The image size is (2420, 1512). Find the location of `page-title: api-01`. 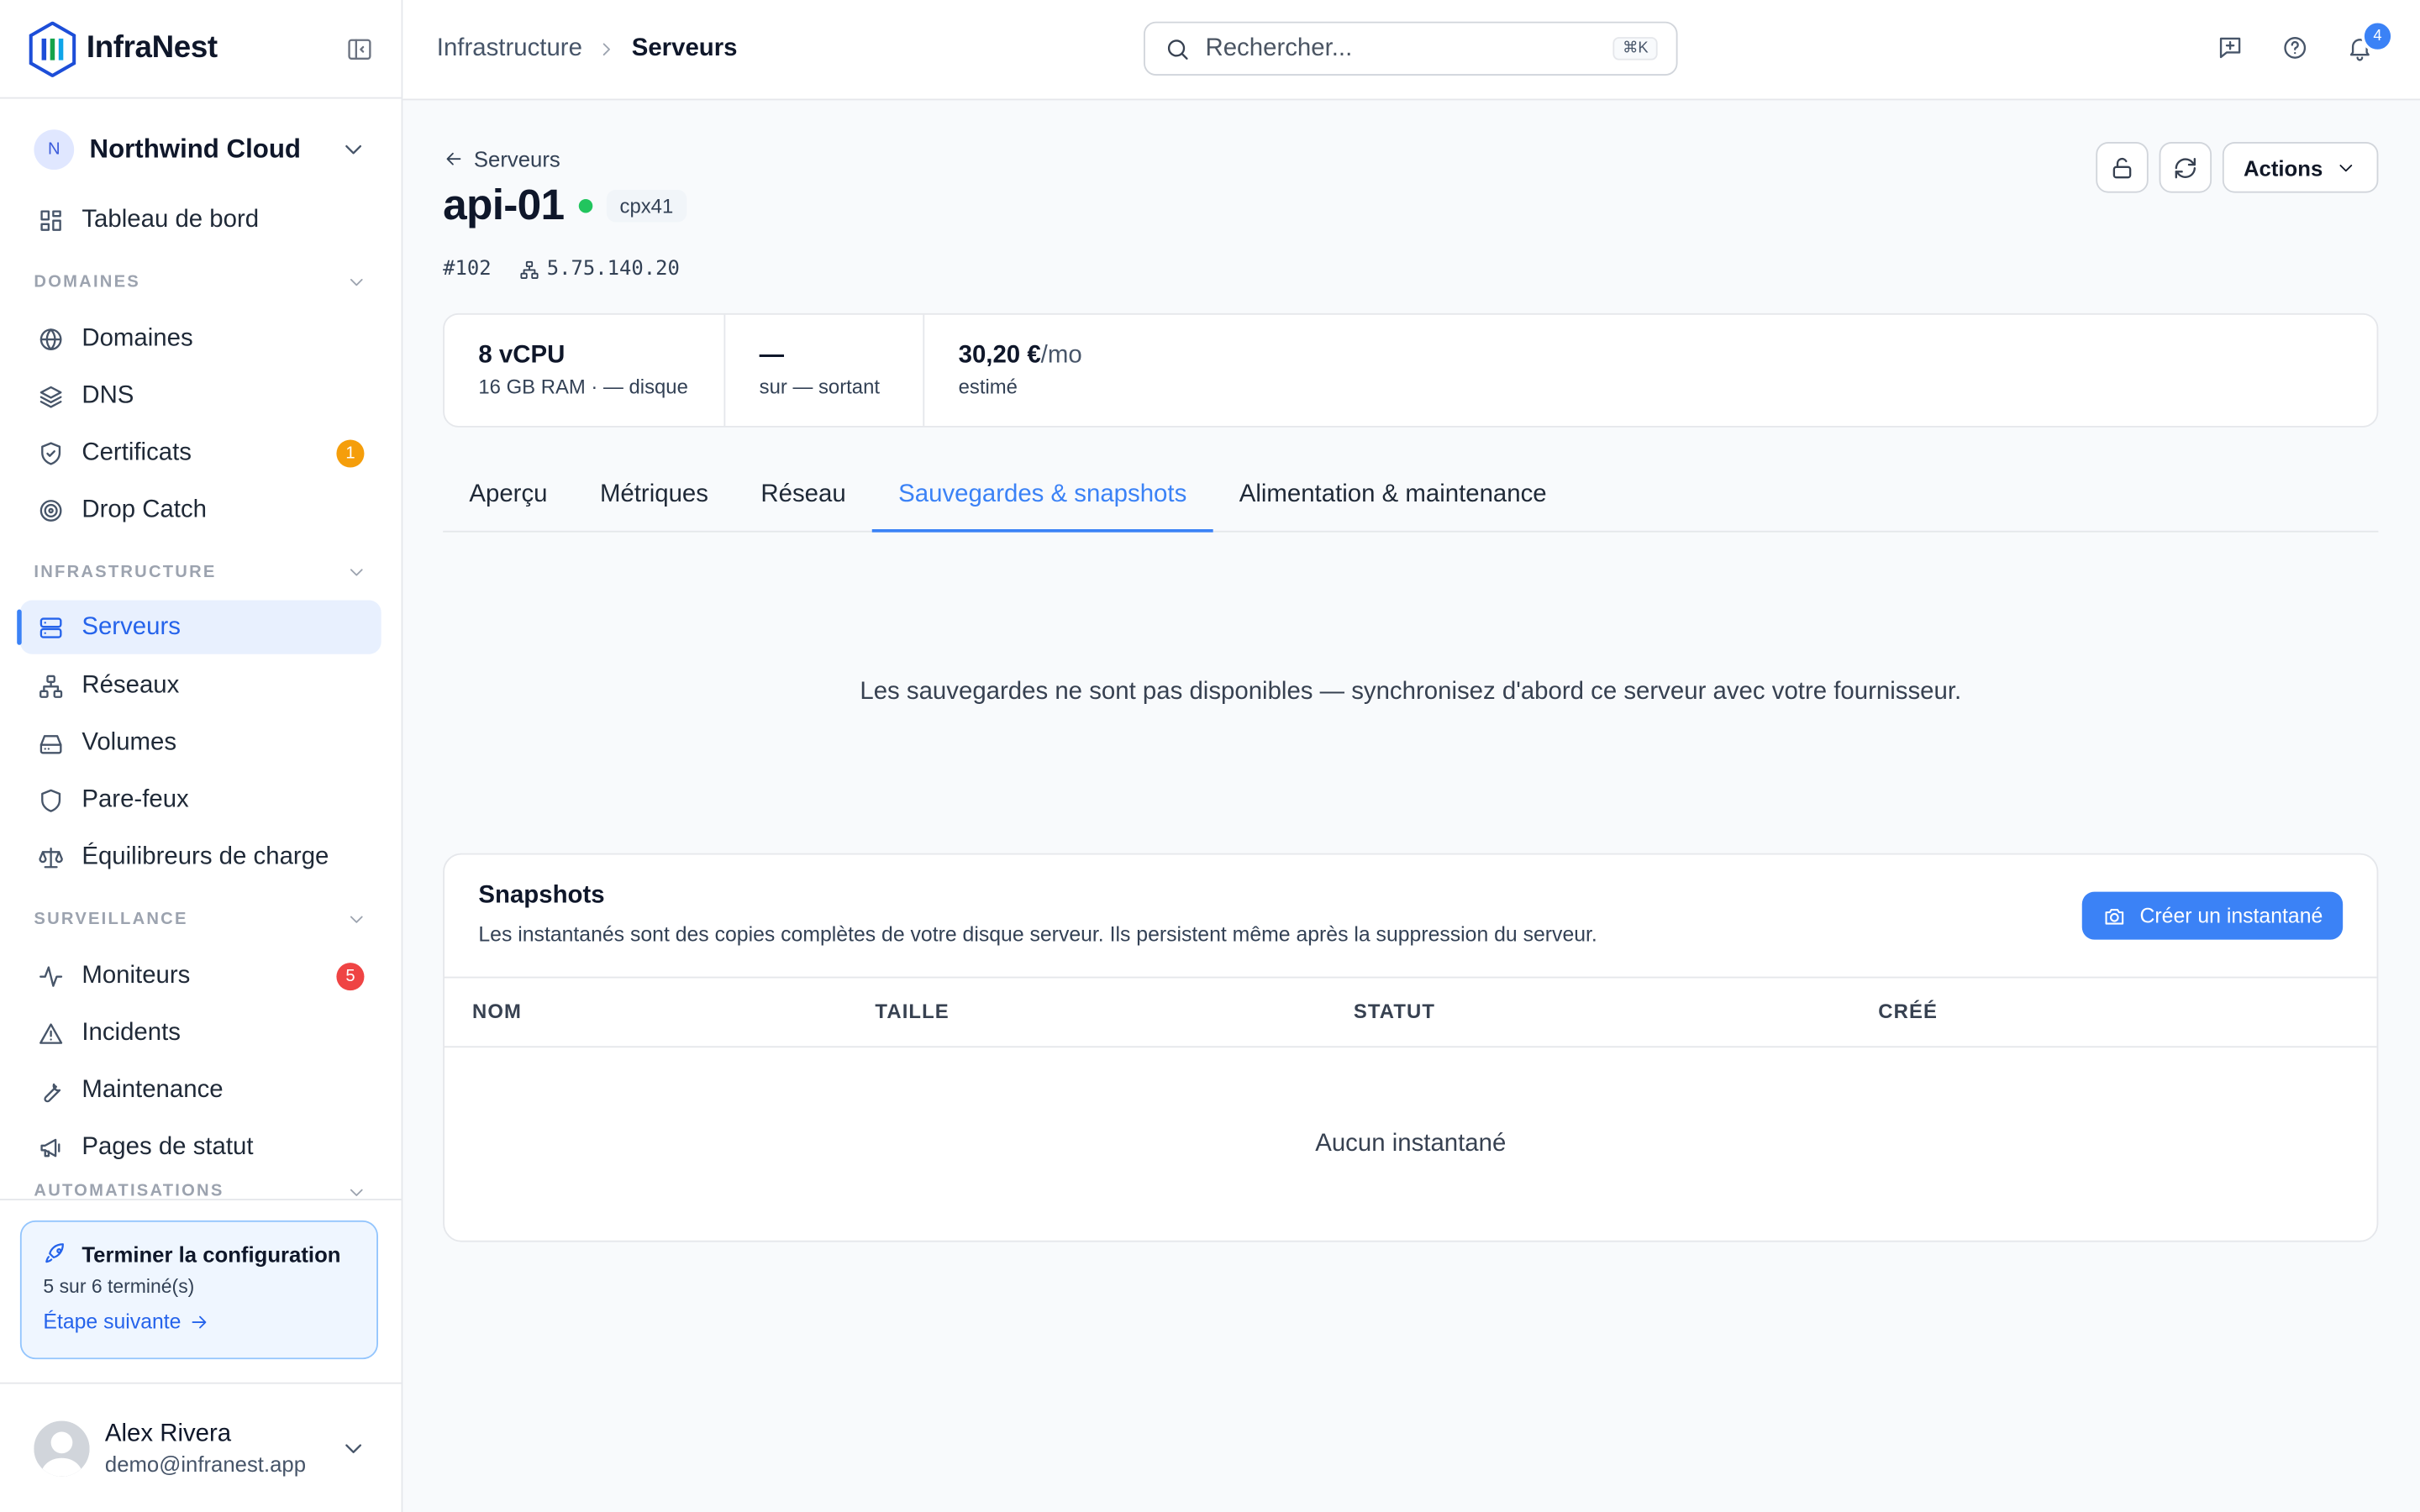

page-title: api-01 is located at coordinates (504, 204).